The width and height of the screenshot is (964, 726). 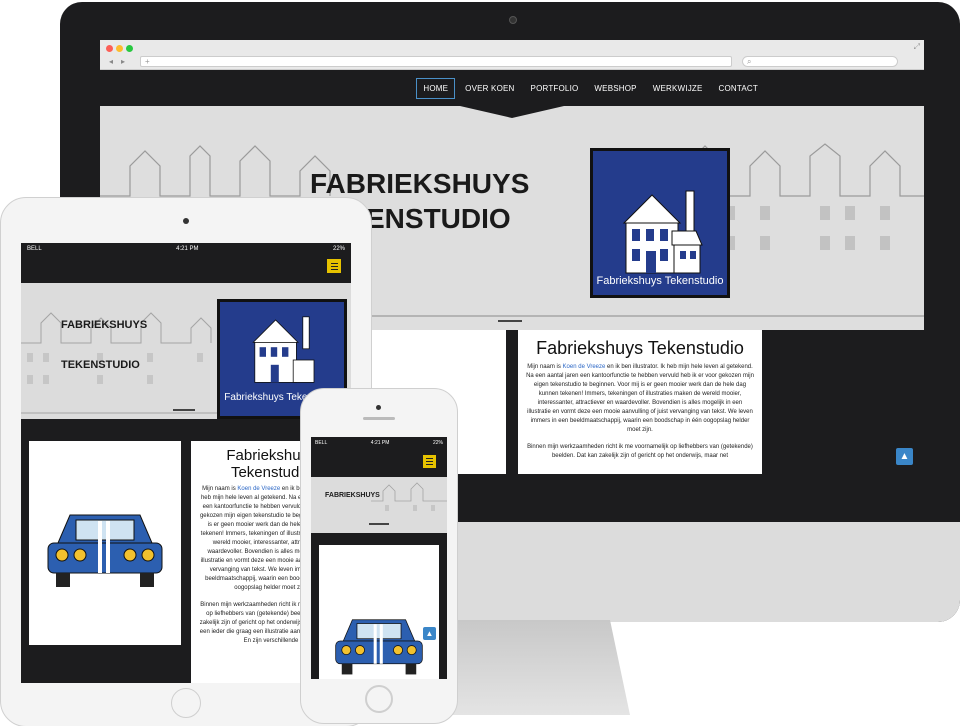 What do you see at coordinates (640, 348) in the screenshot?
I see `intro-card-title: Fabriekshuys Tekenstudio` at bounding box center [640, 348].